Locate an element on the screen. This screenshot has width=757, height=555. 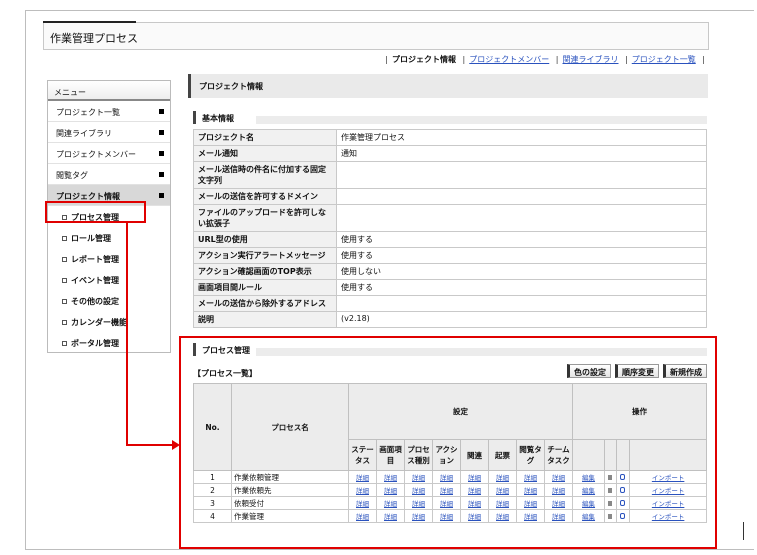
window-title: 作業管理プロセス is located at coordinates (94, 38).